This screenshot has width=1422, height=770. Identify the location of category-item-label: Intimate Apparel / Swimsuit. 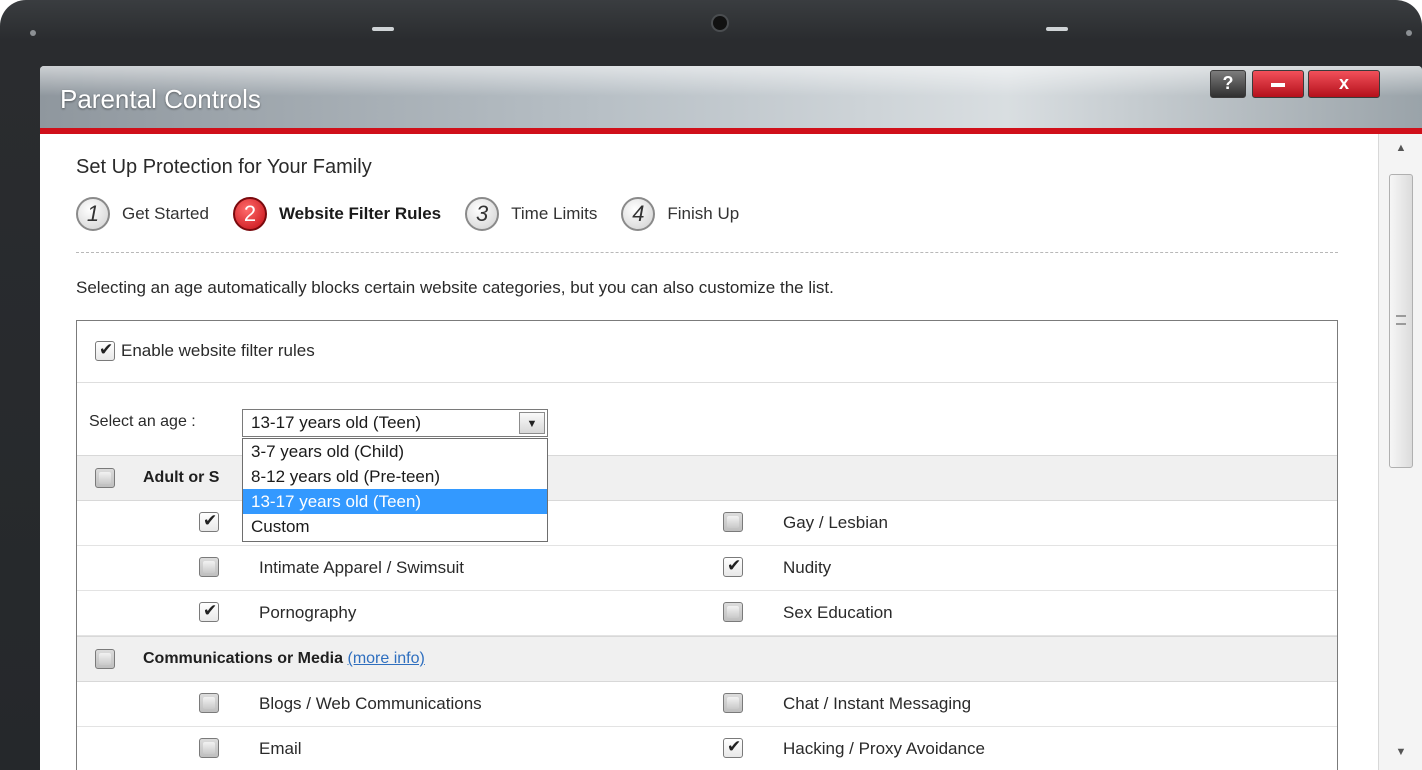
(362, 567).